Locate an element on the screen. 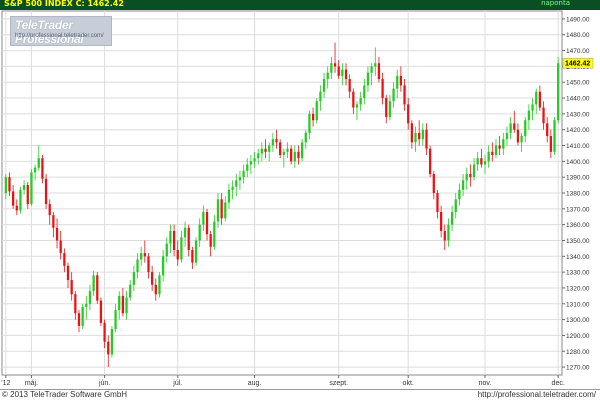  last-price-label: 1462.42 is located at coordinates (577, 64).